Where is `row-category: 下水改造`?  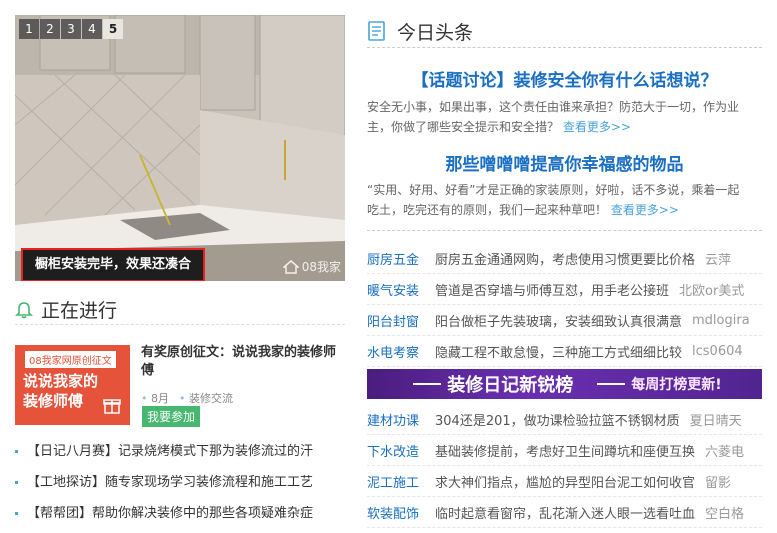
row-category: 下水改造 is located at coordinates (401, 450).